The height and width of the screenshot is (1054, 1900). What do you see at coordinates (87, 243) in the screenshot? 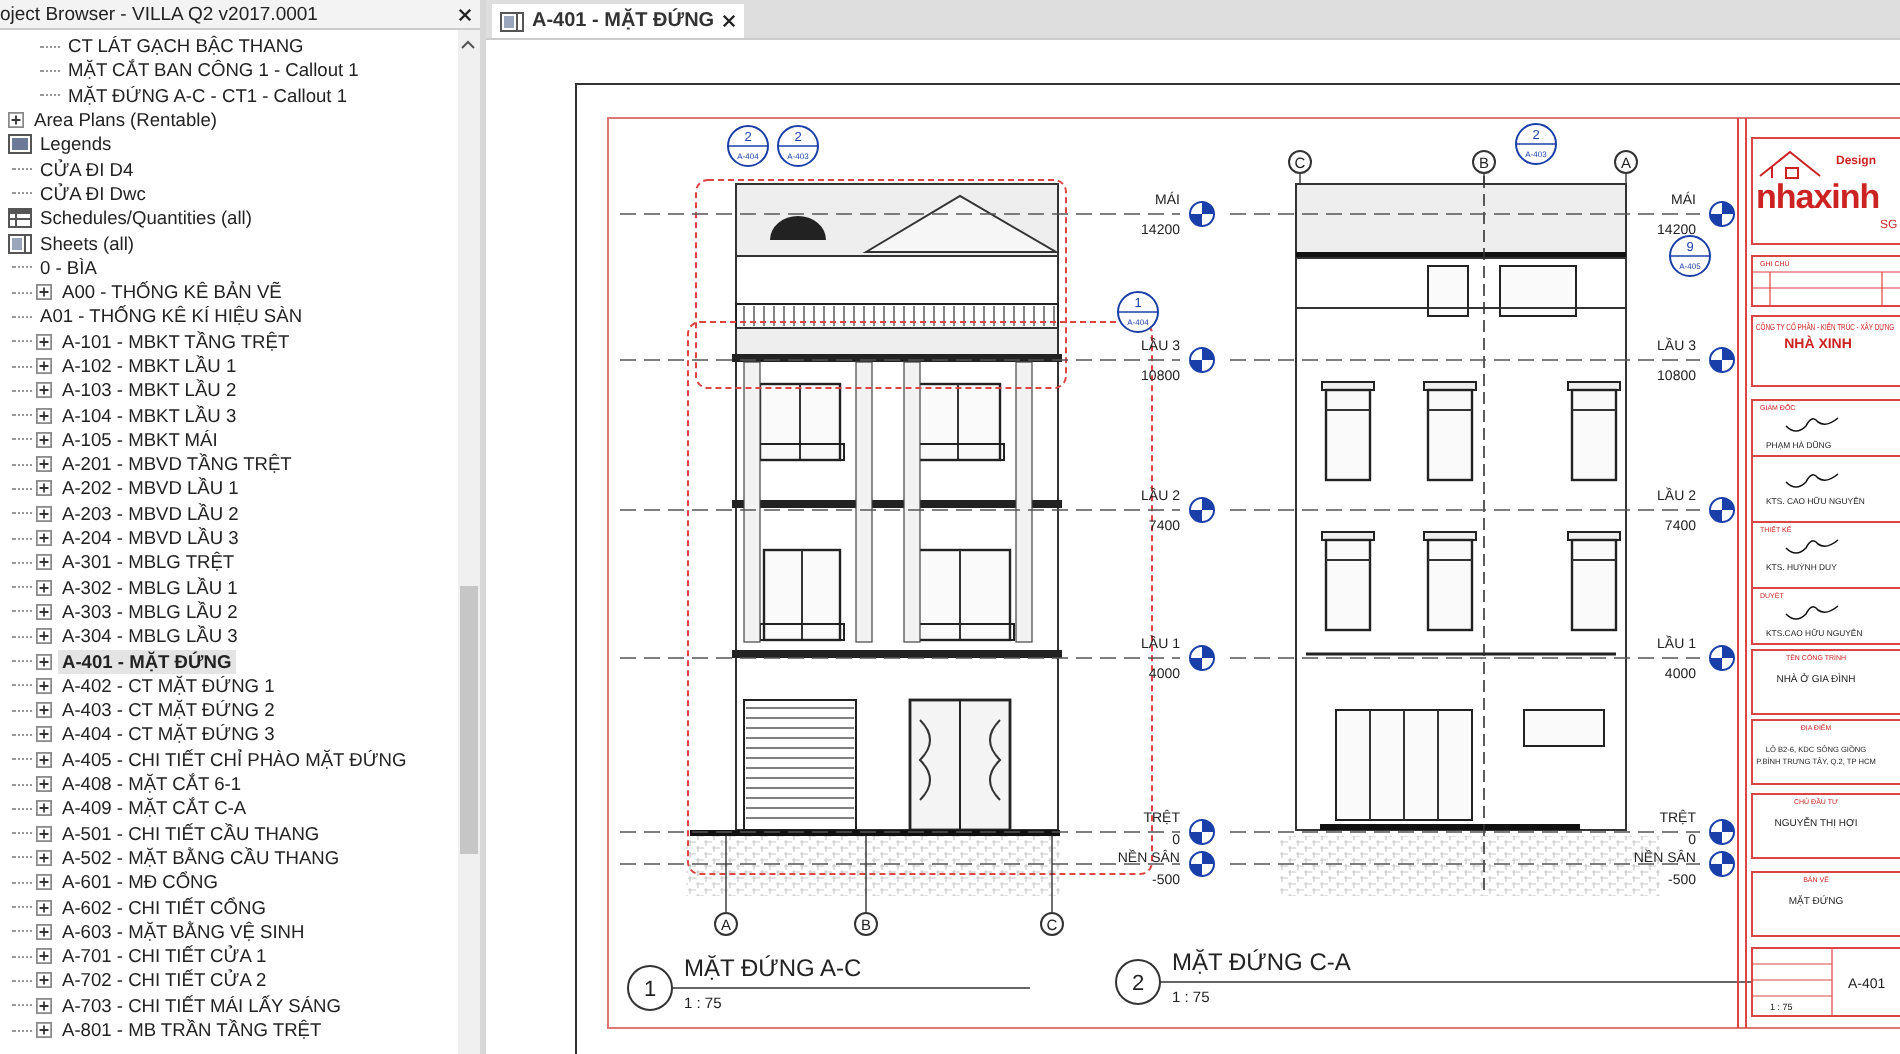
I see `tree-item: Sheets (all)` at bounding box center [87, 243].